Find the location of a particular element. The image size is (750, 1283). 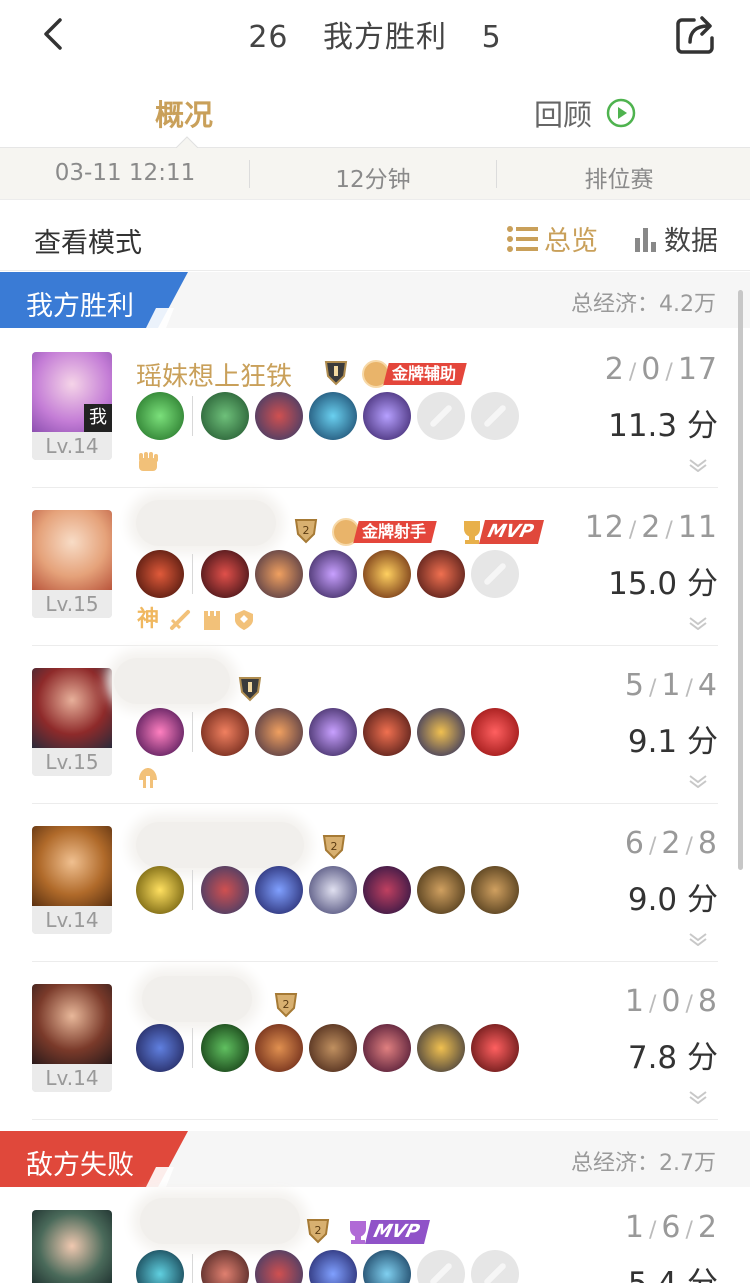

view-data-button: 数据 is located at coordinates (676, 238).